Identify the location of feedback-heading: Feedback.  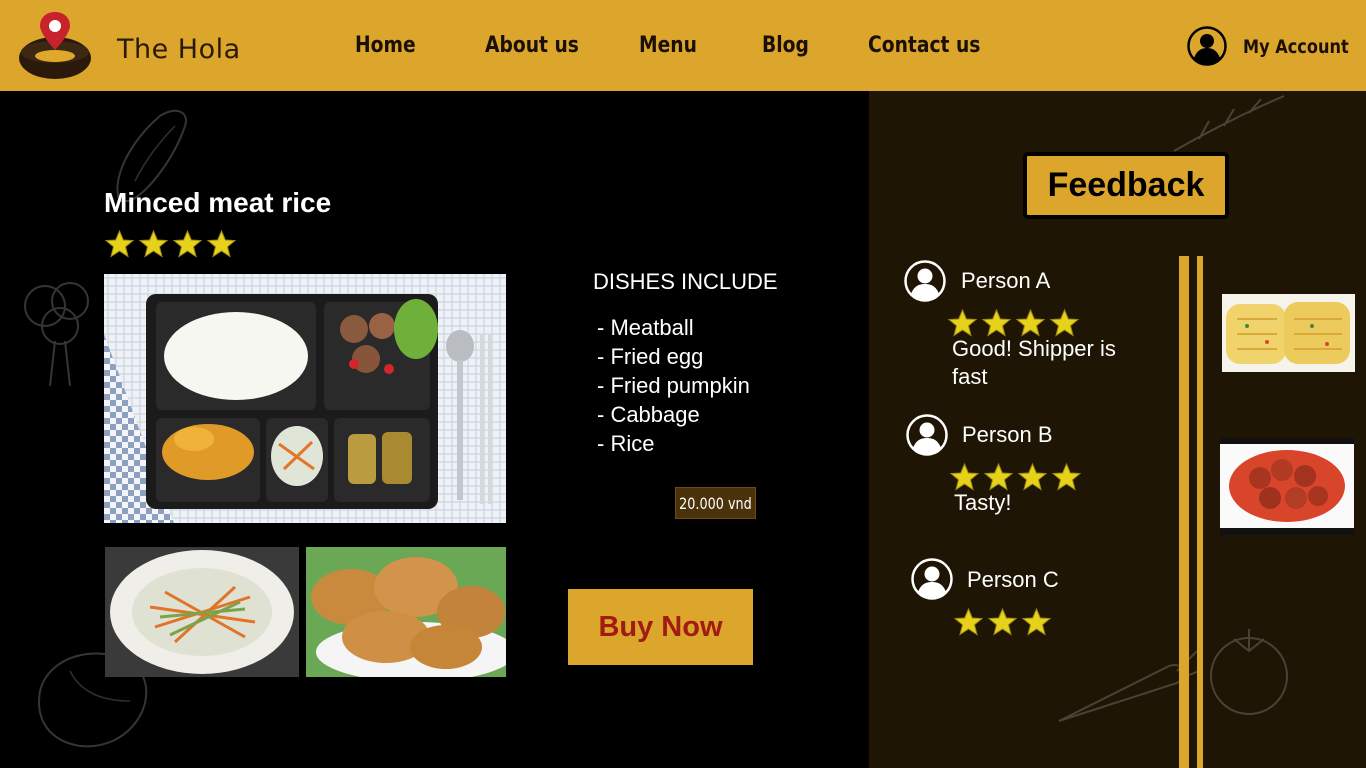
(1126, 185).